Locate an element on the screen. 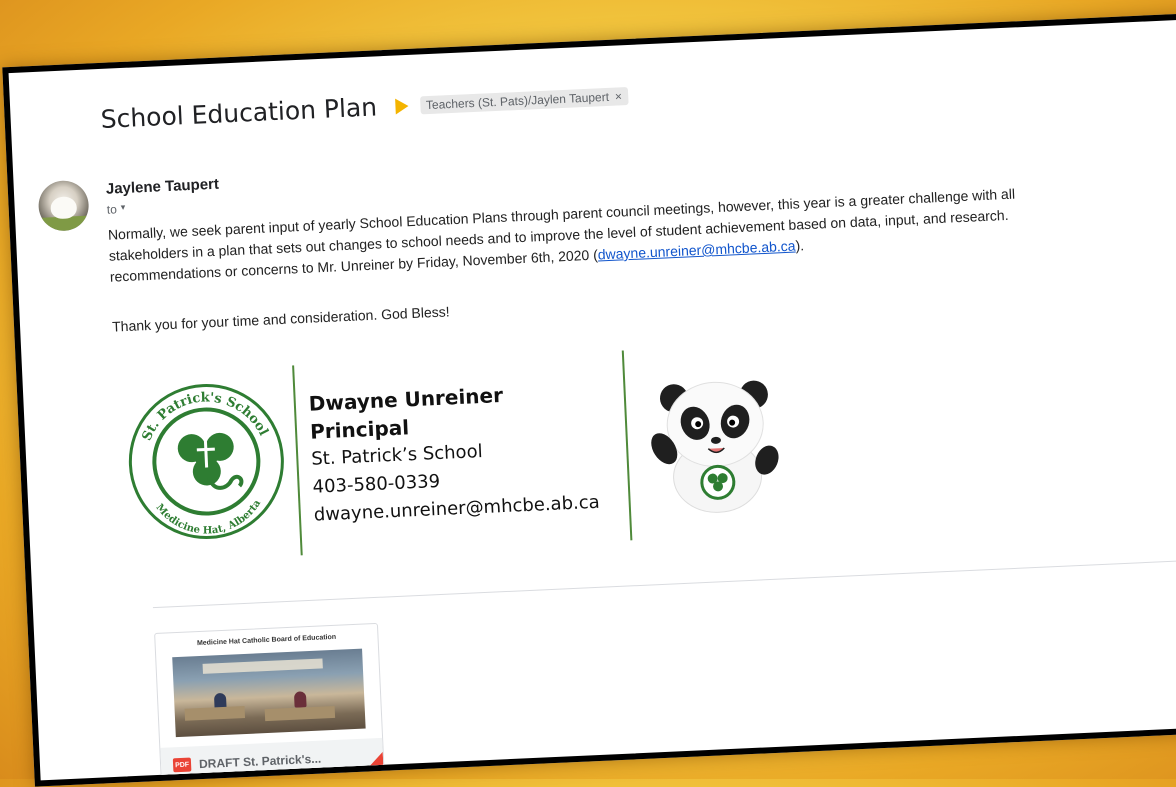 This screenshot has width=1176, height=787. sender-avatar is located at coordinates (63, 205).